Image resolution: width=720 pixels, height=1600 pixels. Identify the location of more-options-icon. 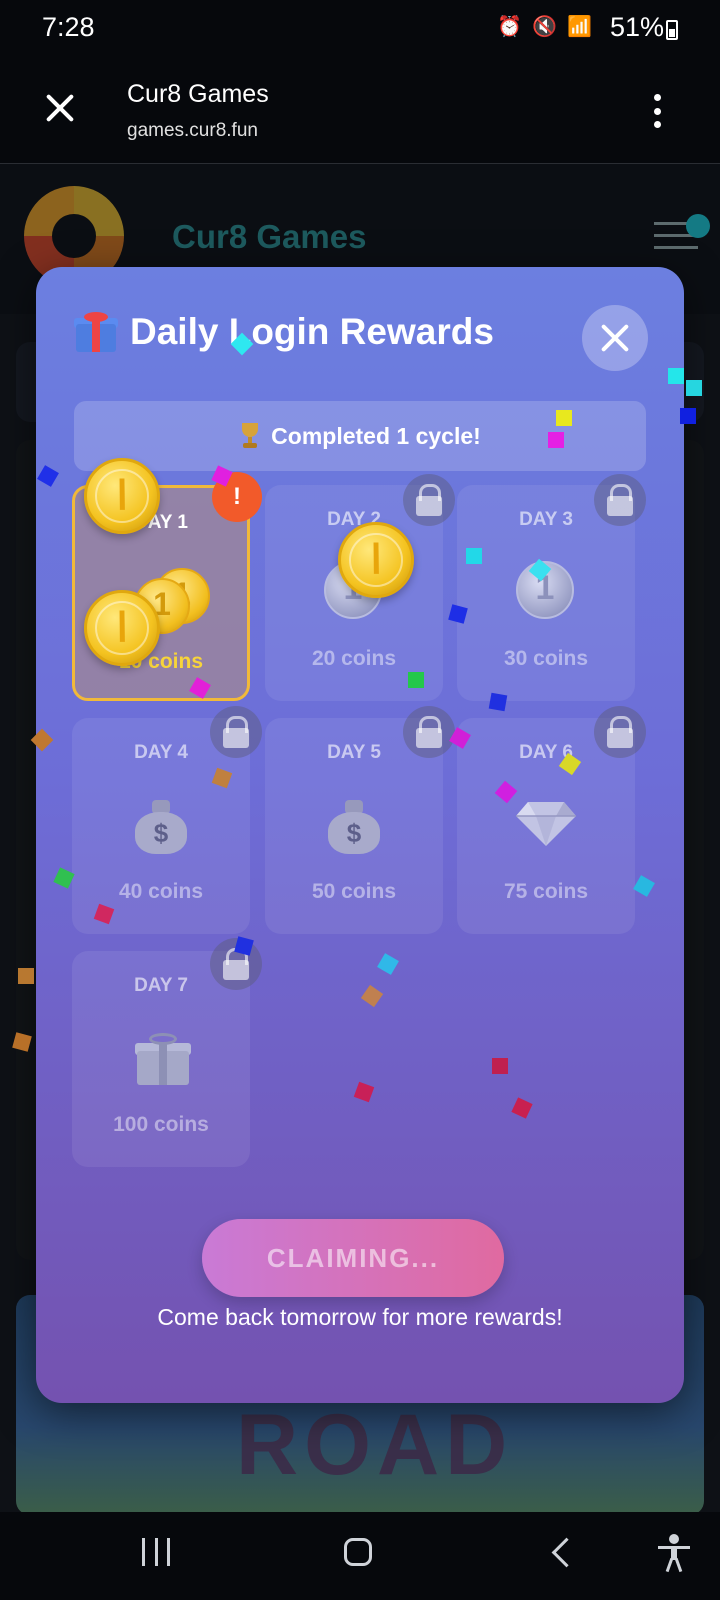
(658, 111).